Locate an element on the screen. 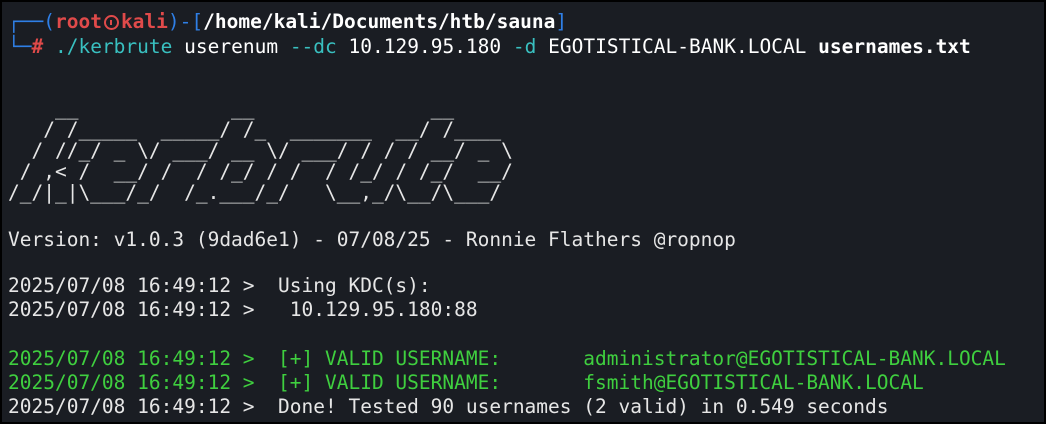  command-flag-dc: --dc is located at coordinates (313, 46).